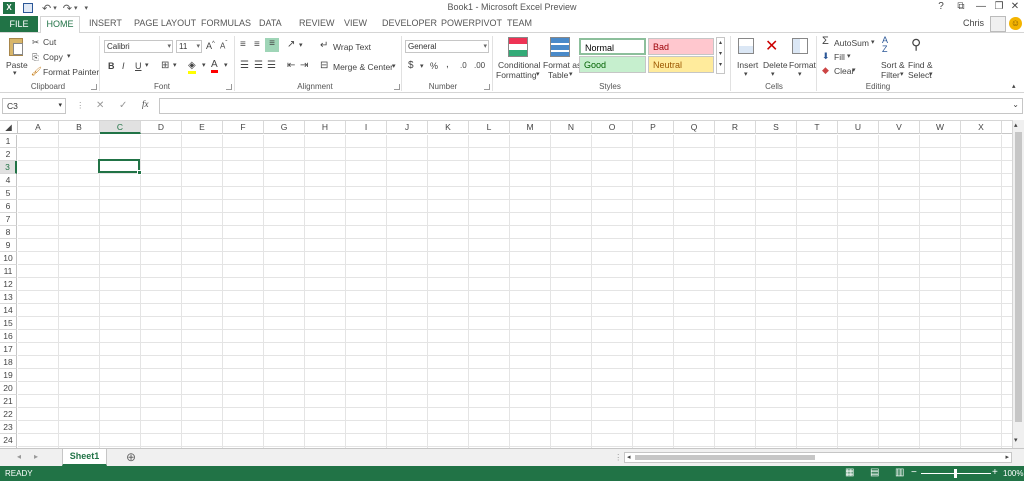  I want to click on column-header-s: S, so click(776, 127).